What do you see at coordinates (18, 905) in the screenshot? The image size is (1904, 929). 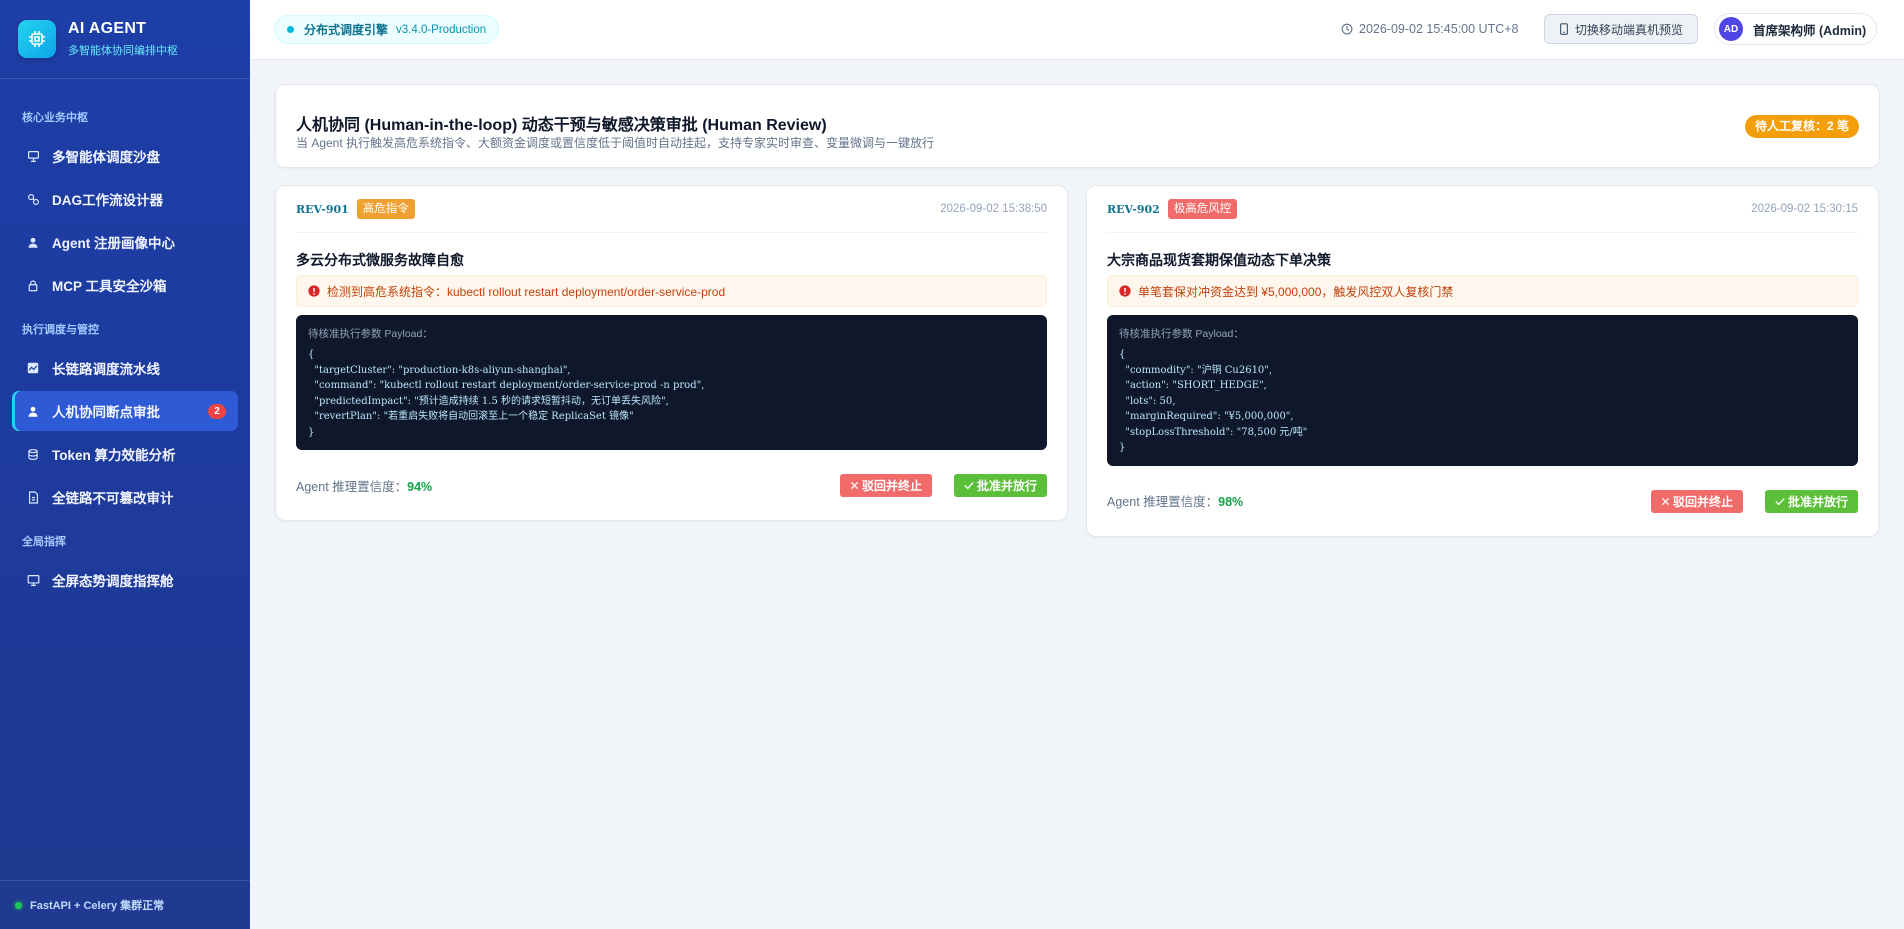 I see `status-dot-icon` at bounding box center [18, 905].